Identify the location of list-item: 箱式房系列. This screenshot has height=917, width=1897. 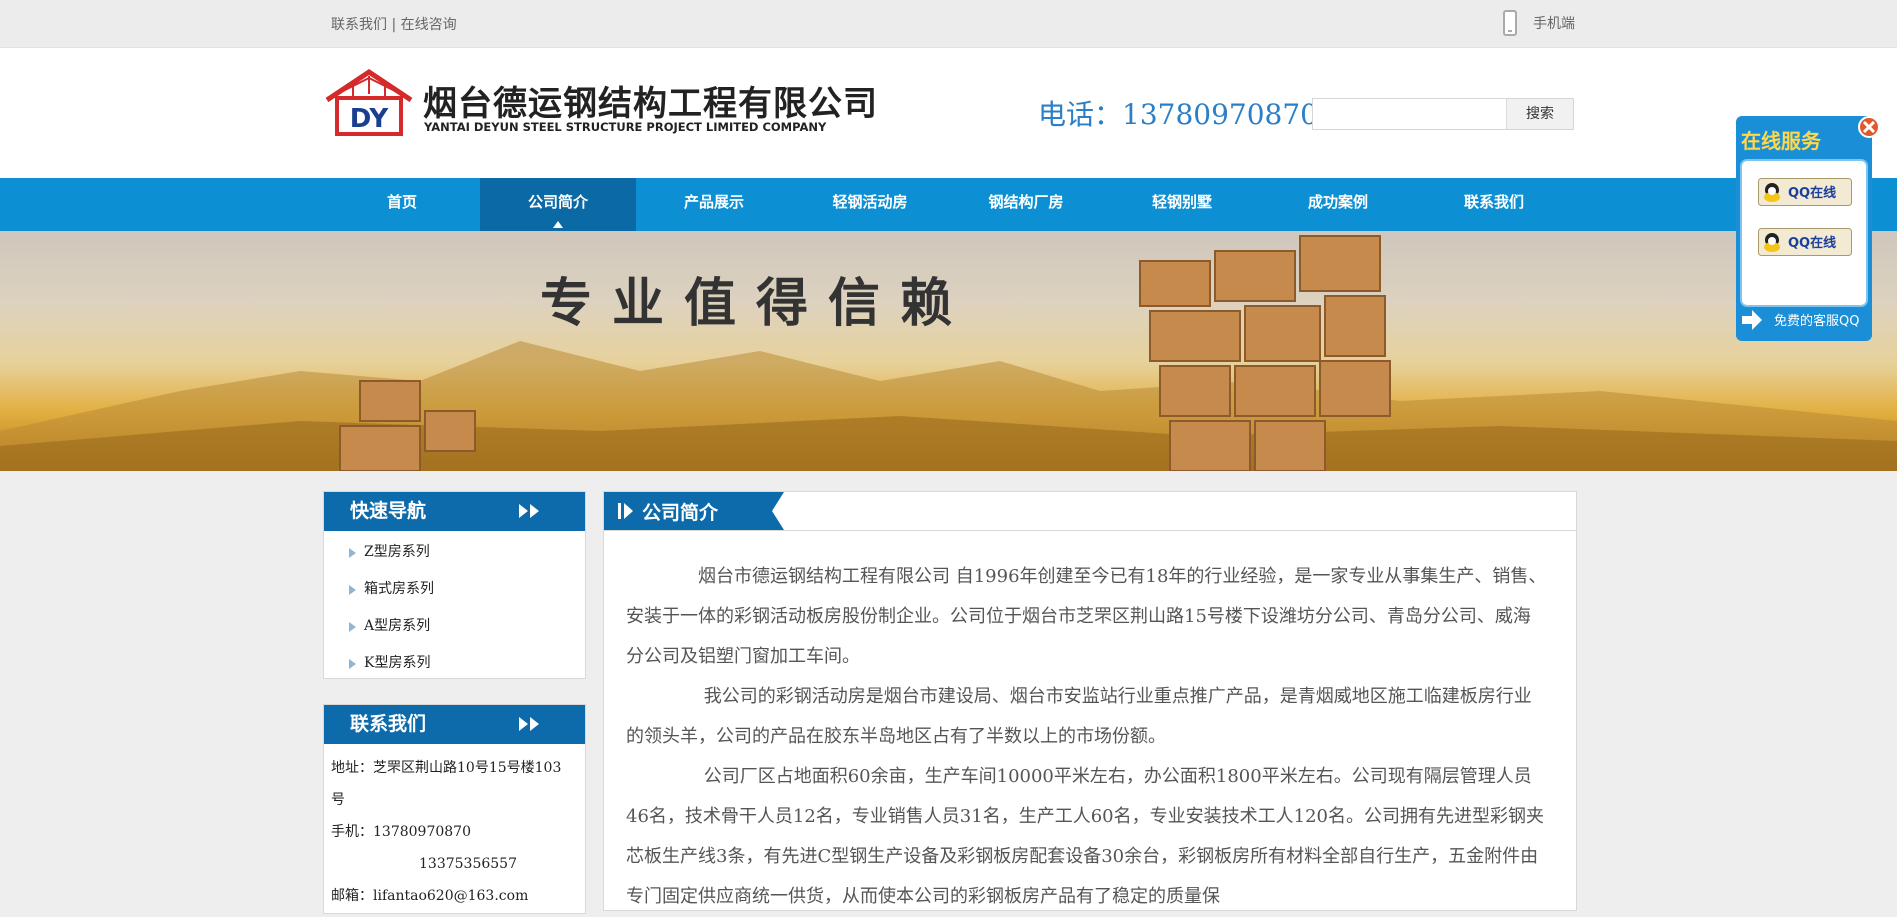
(454, 590).